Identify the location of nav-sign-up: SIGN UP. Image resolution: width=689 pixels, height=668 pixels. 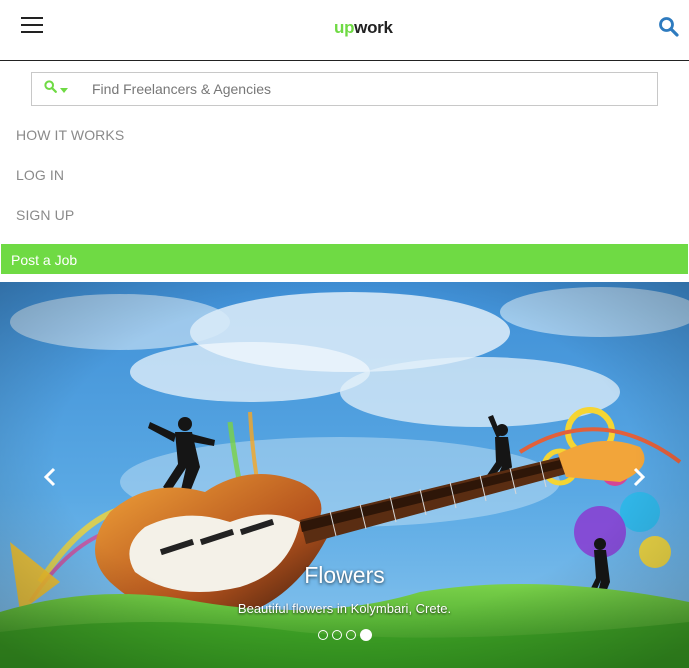
(45, 215).